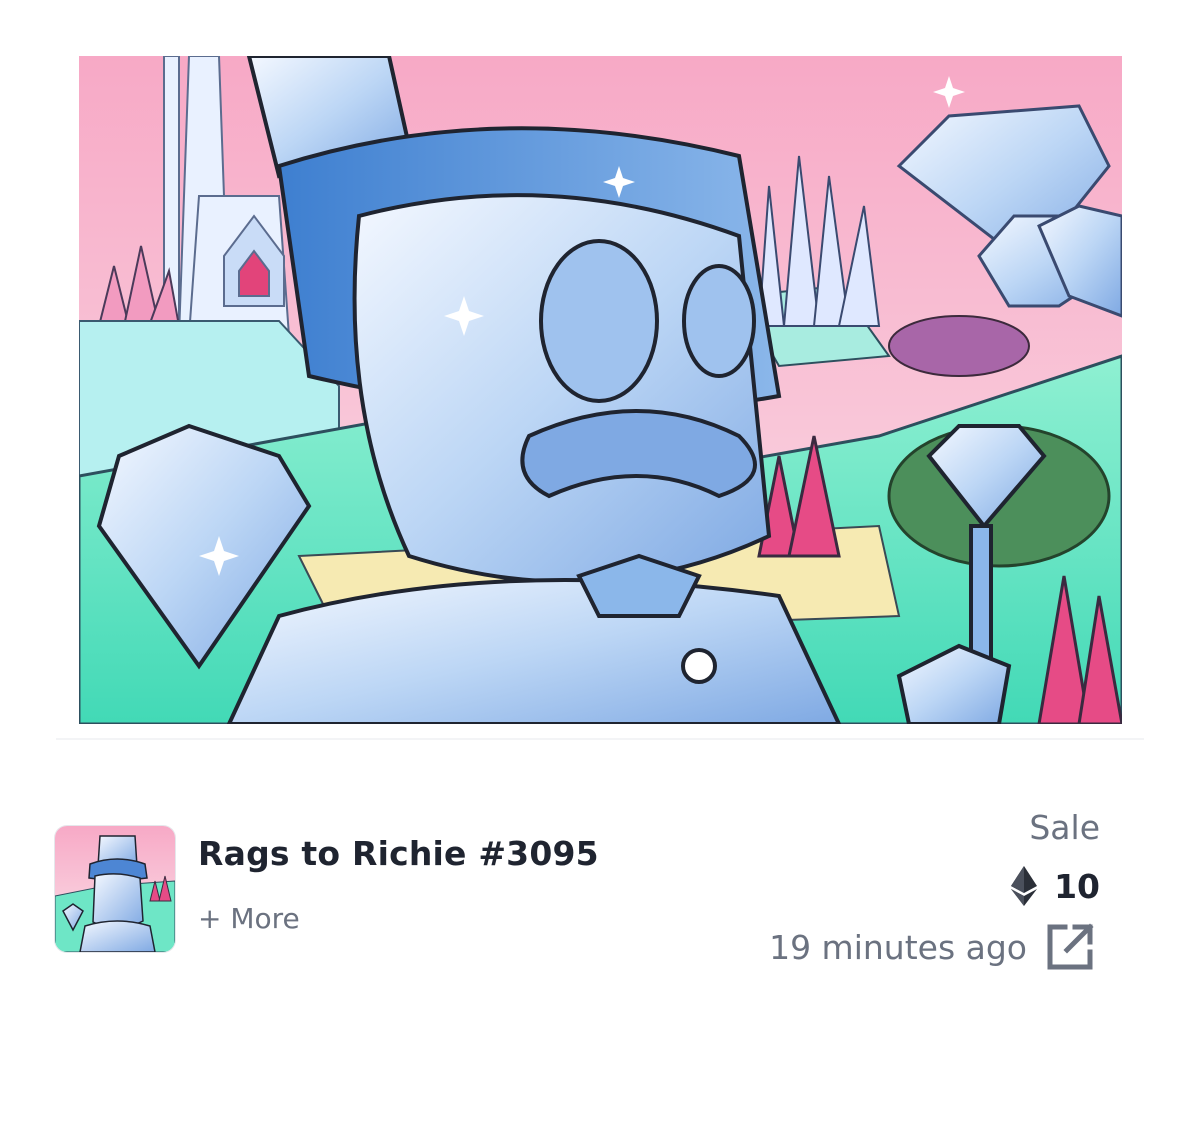 The height and width of the screenshot is (1132, 1200). What do you see at coordinates (249, 918) in the screenshot?
I see `more-link: + More` at bounding box center [249, 918].